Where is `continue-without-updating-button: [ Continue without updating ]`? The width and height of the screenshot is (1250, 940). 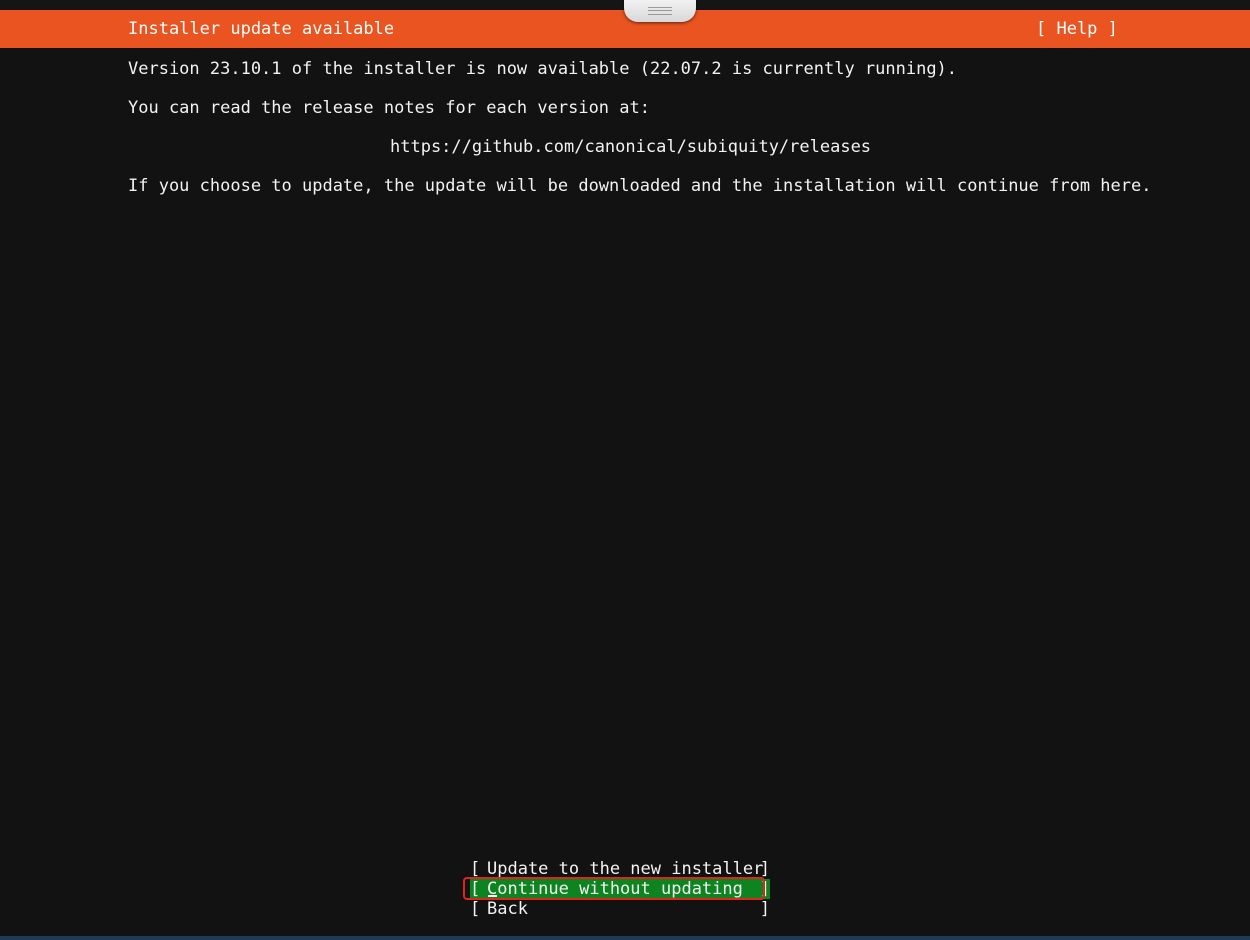
continue-without-updating-button: [ Continue without updating ] is located at coordinates (620, 889).